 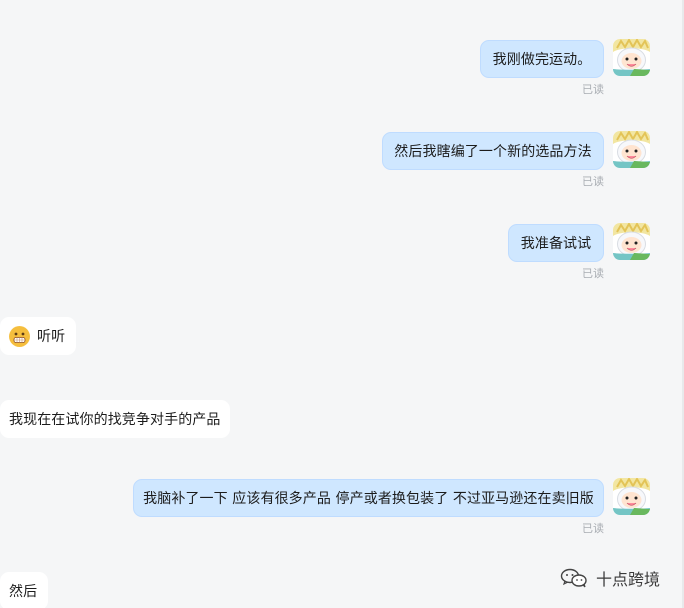 I want to click on message-text: 然后, so click(x=23, y=592).